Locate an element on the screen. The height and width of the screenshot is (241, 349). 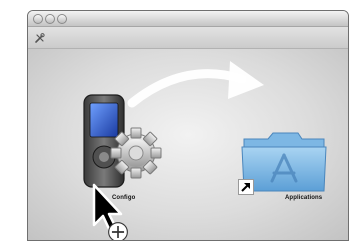
alias-arrow-icon is located at coordinates (245, 187).